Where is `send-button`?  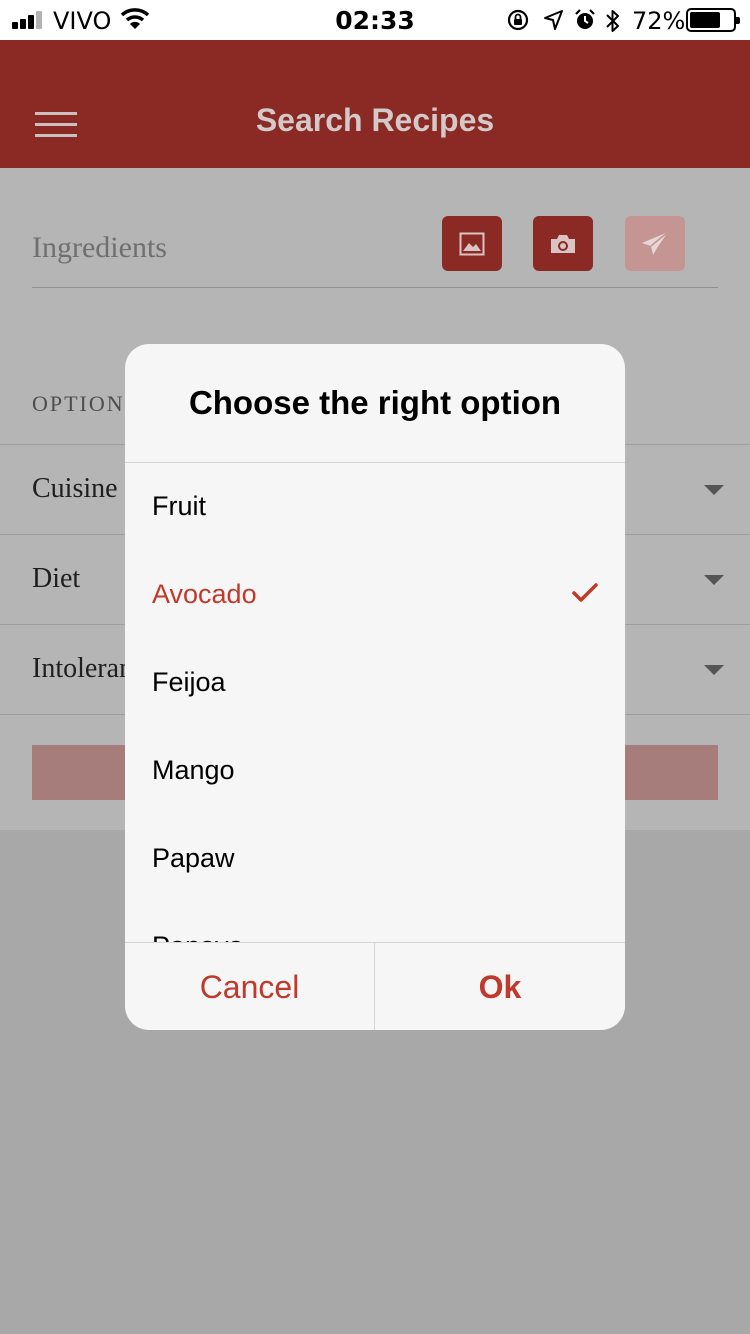
send-button is located at coordinates (655, 243).